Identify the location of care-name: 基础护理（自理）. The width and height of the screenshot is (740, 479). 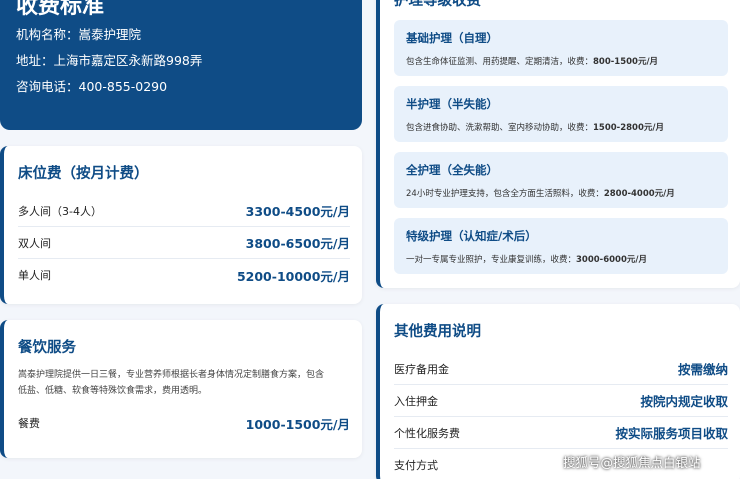
(452, 38).